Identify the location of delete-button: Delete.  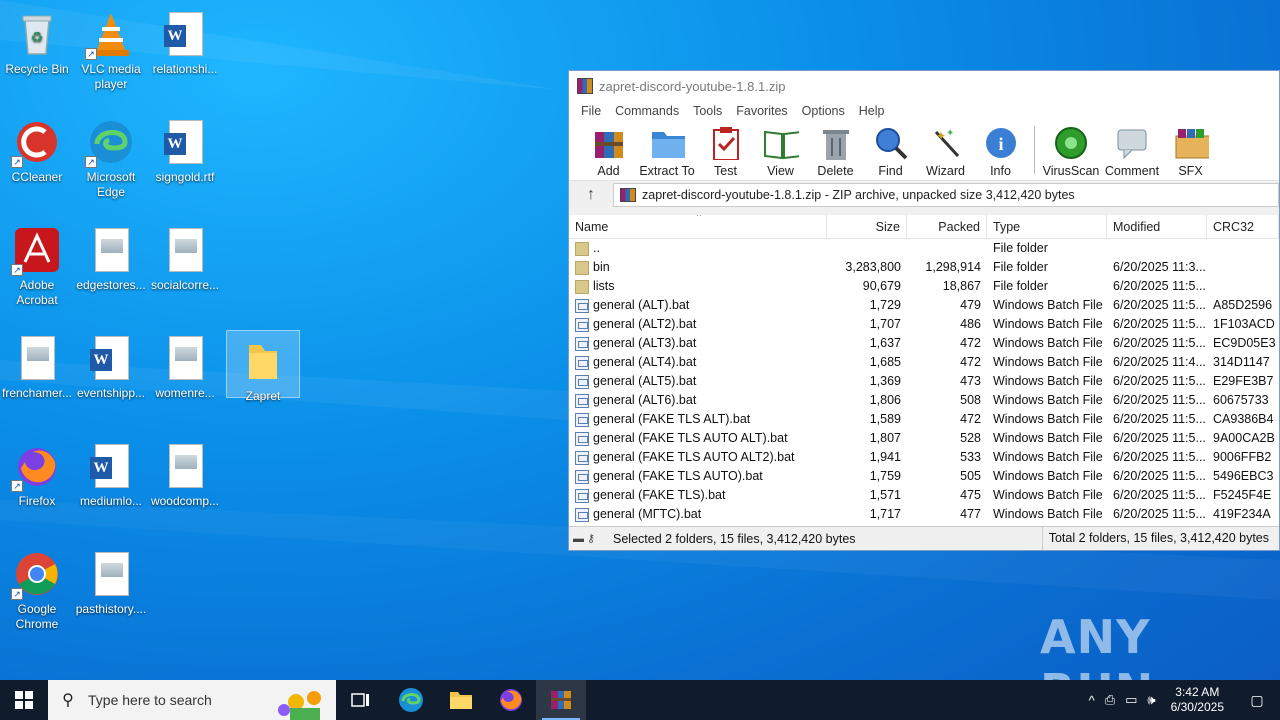
(835, 152).